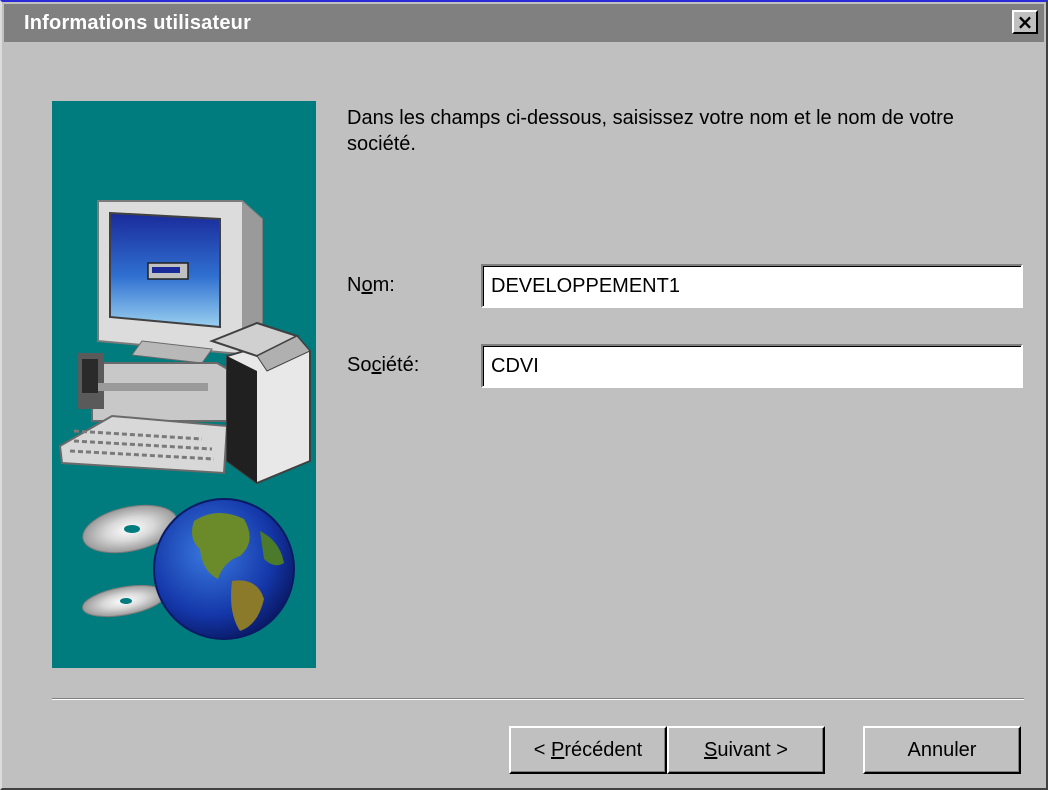 Image resolution: width=1048 pixels, height=790 pixels. I want to click on computer-case-icon, so click(165, 387).